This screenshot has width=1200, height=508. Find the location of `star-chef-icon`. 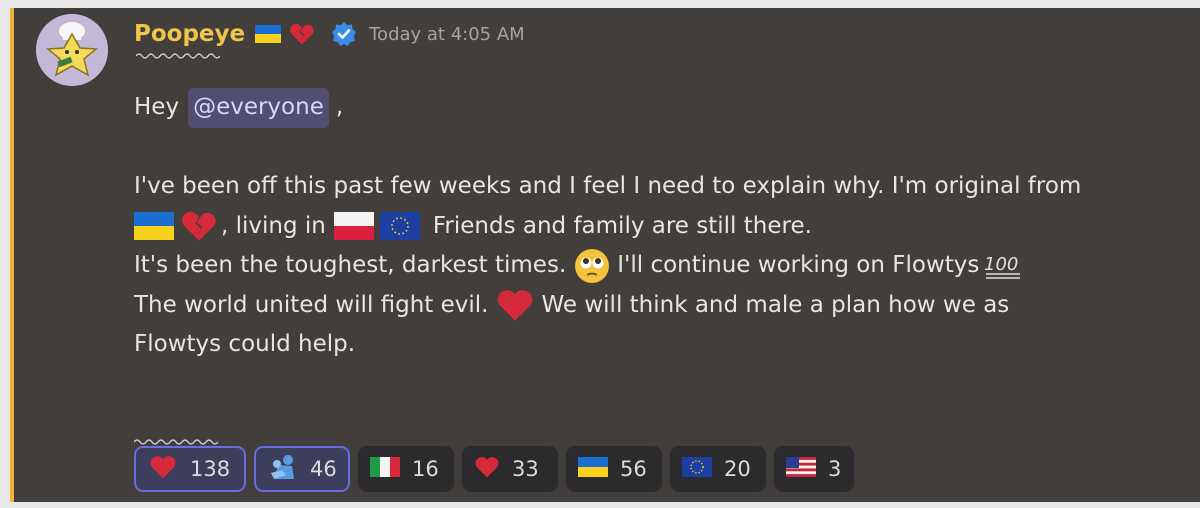

star-chef-icon is located at coordinates (72, 50).